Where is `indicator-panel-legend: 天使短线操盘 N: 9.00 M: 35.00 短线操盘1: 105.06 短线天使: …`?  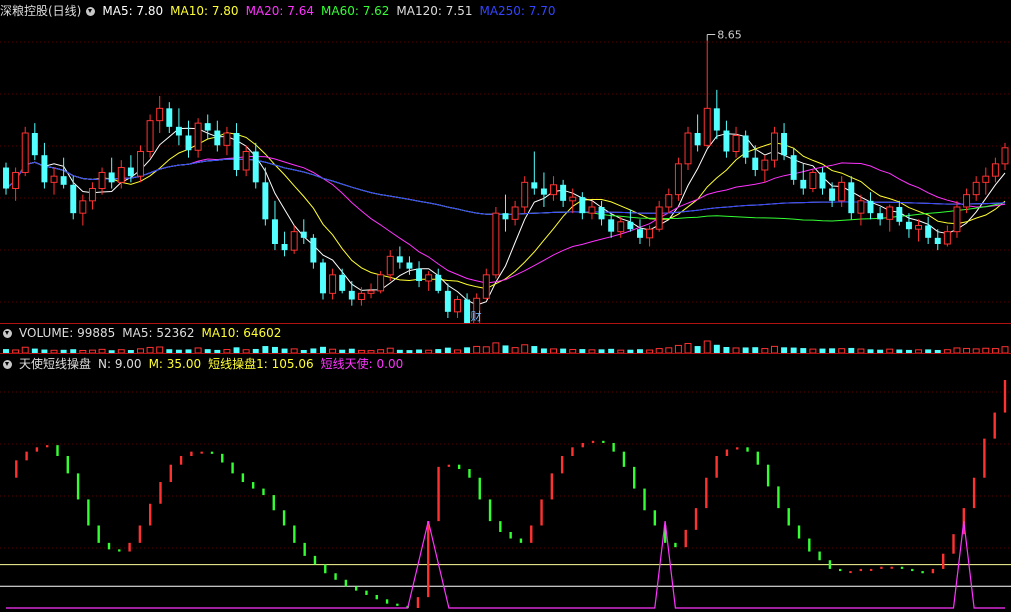 indicator-panel-legend: 天使短线操盘 N: 9.00 M: 35.00 短线操盘1: 105.06 短线天使: … is located at coordinates (208, 364).